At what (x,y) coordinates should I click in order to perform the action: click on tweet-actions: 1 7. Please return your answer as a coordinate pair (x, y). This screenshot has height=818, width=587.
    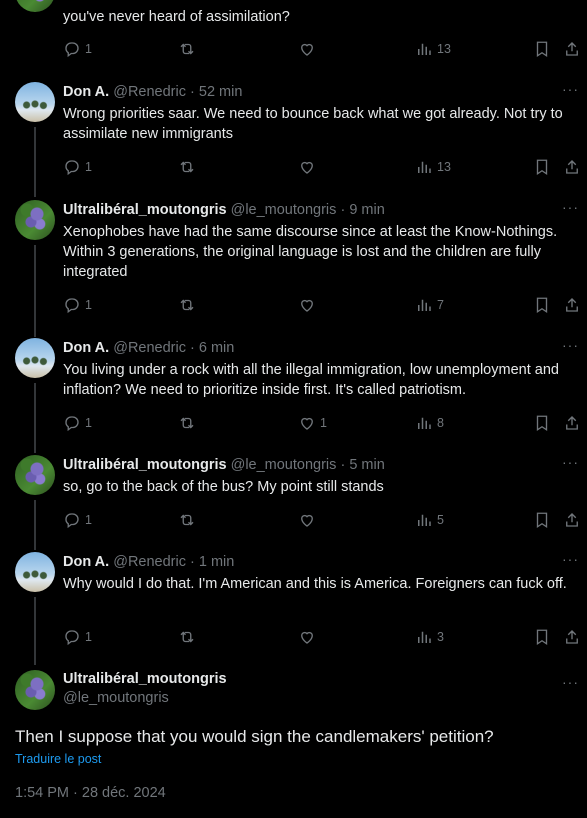
    Looking at the image, I should click on (323, 305).